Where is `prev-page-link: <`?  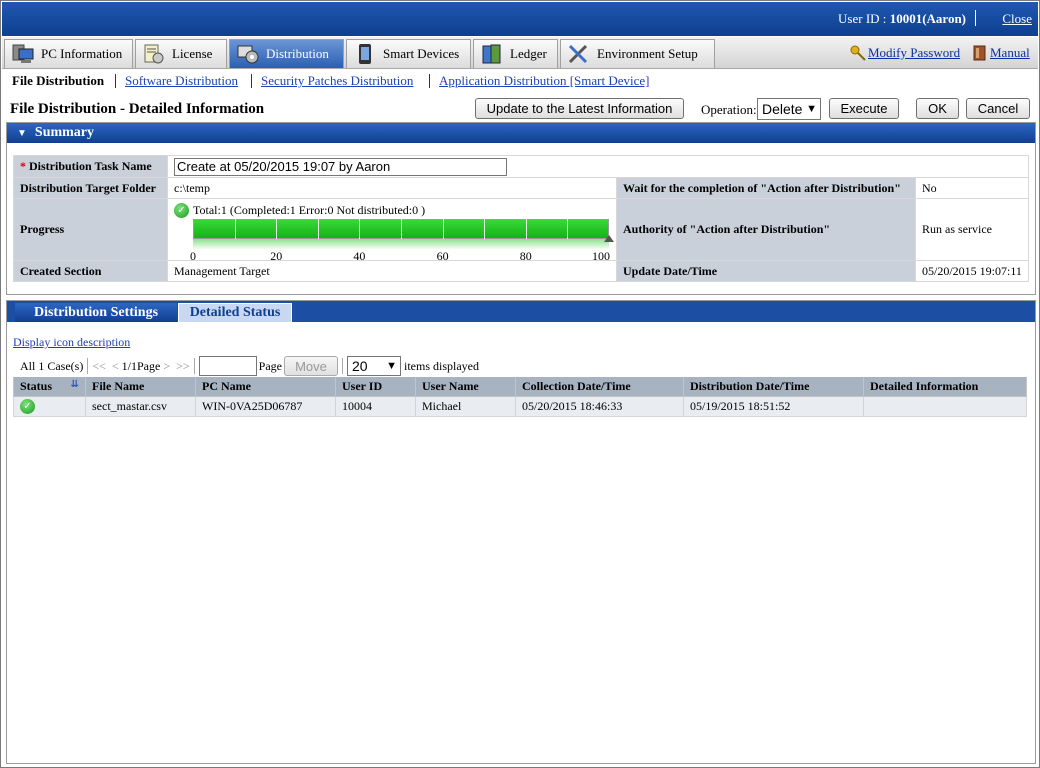 prev-page-link: < is located at coordinates (115, 366).